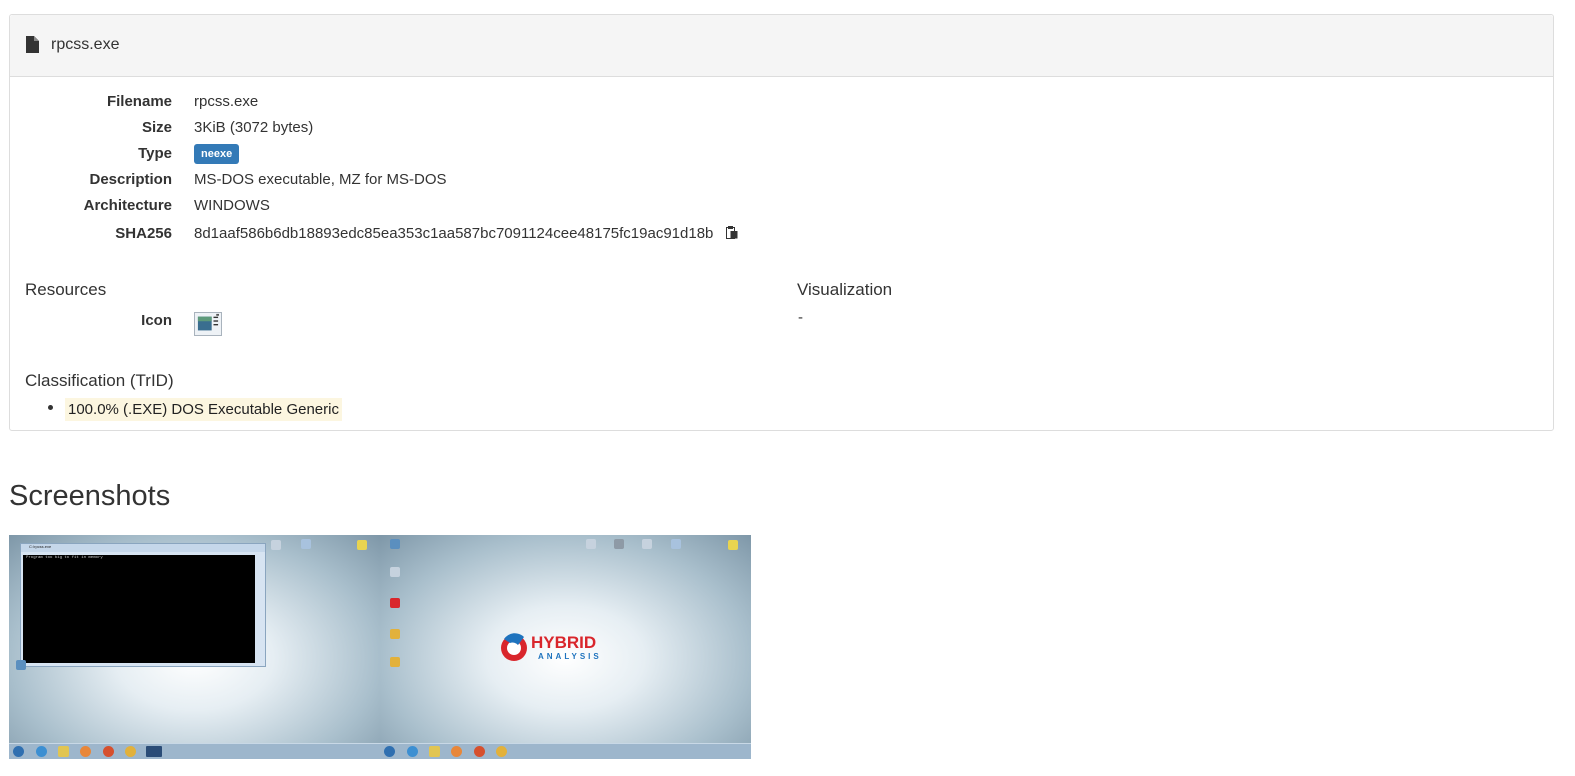 Image resolution: width=1575 pixels, height=776 pixels. What do you see at coordinates (203, 409) in the screenshot?
I see `trid-item: 100.0% (.EXE) DOS Executable Generic` at bounding box center [203, 409].